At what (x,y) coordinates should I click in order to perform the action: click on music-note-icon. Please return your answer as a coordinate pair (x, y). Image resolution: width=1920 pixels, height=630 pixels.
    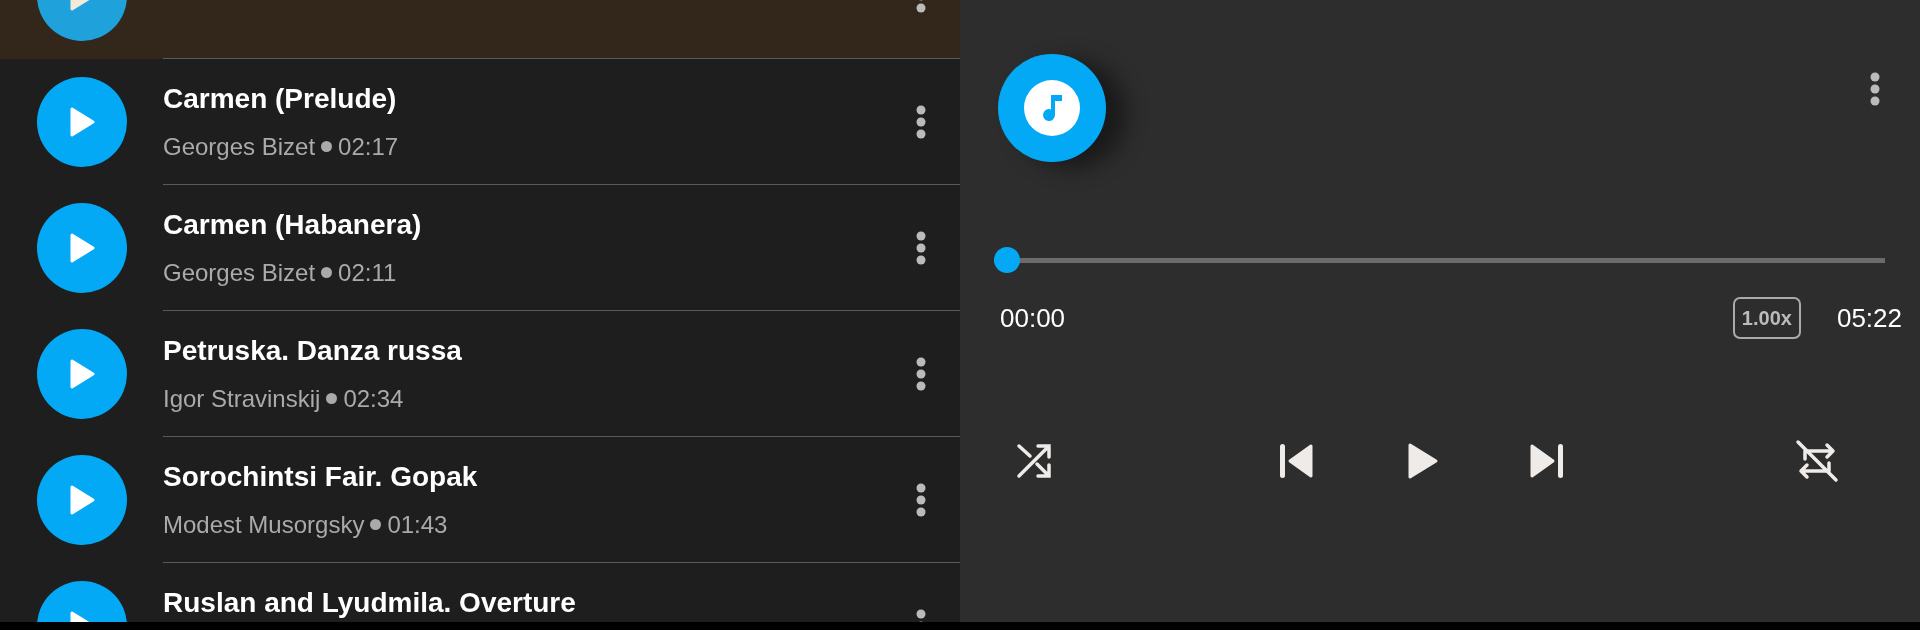
    Looking at the image, I should click on (1052, 108).